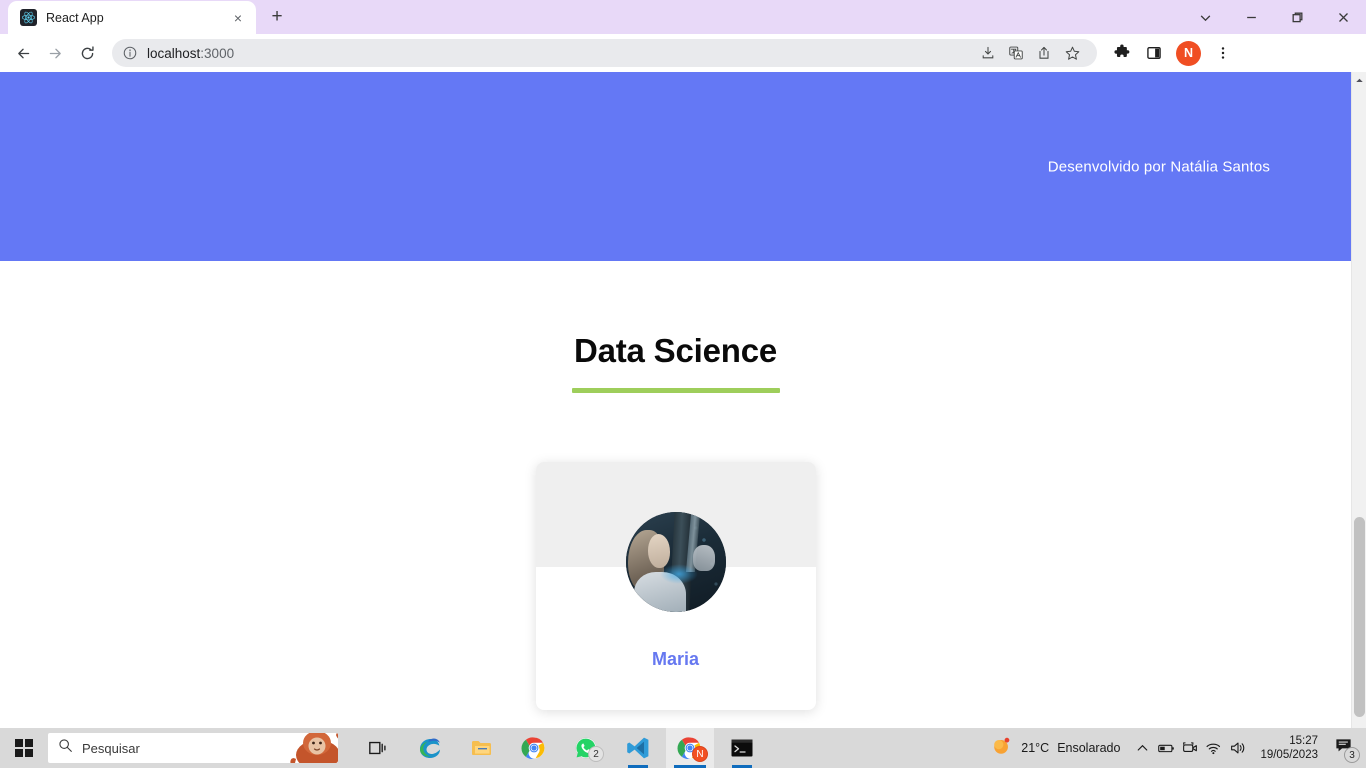 The width and height of the screenshot is (1366, 768). What do you see at coordinates (1359, 617) in the screenshot?
I see `scrollbar-thumb` at bounding box center [1359, 617].